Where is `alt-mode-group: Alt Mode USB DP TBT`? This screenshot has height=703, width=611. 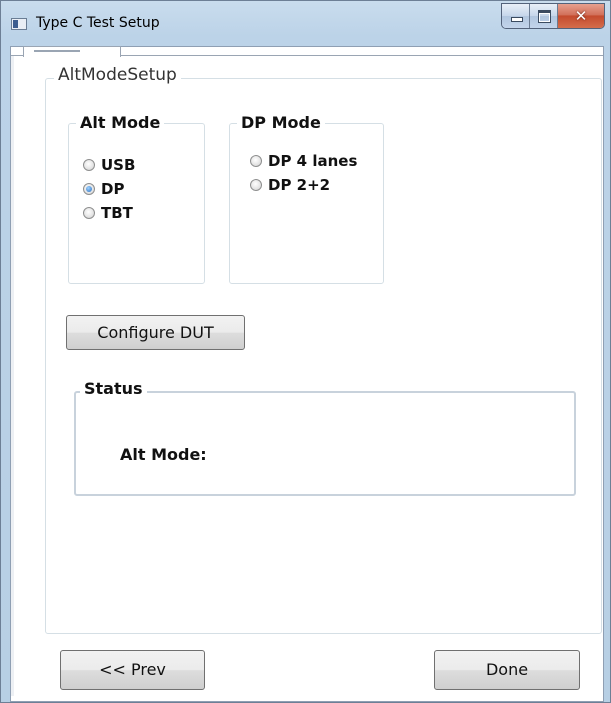 alt-mode-group: Alt Mode USB DP TBT is located at coordinates (136, 198).